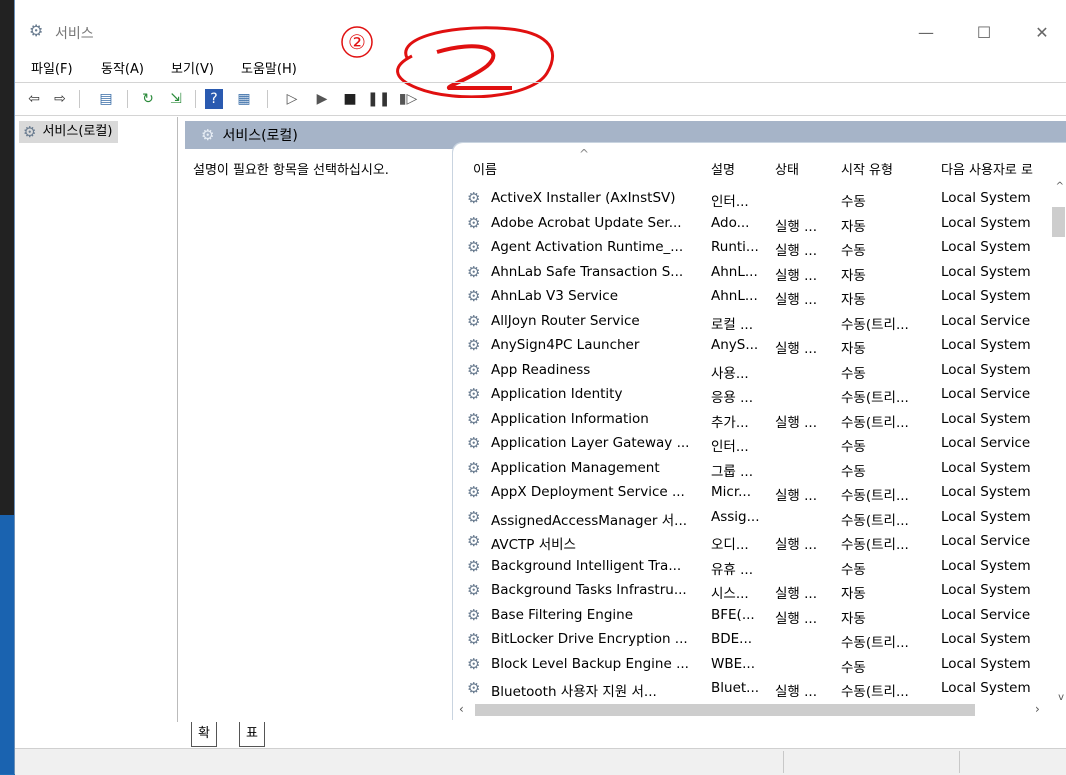  Describe the element at coordinates (1060, 186) in the screenshot. I see `scroll-up-icon: ^` at that location.